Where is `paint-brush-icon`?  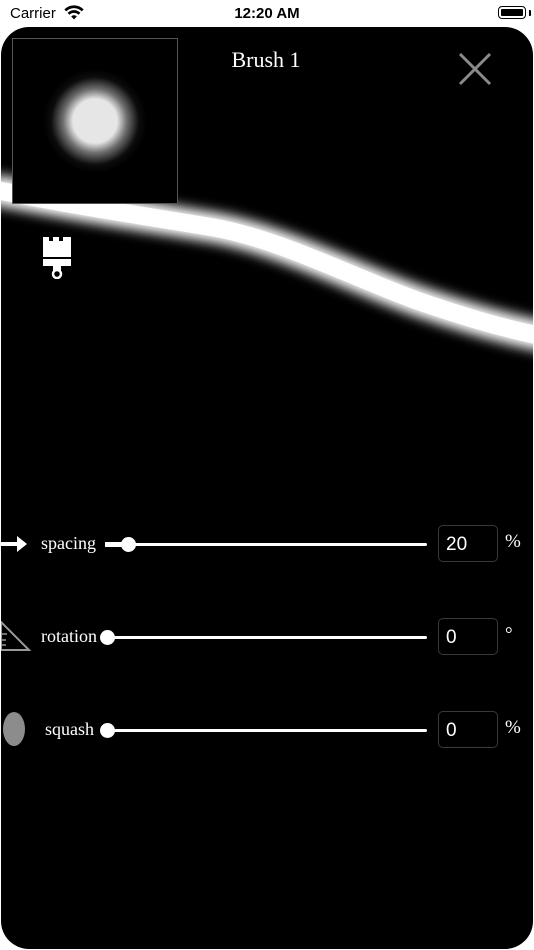 paint-brush-icon is located at coordinates (58, 257).